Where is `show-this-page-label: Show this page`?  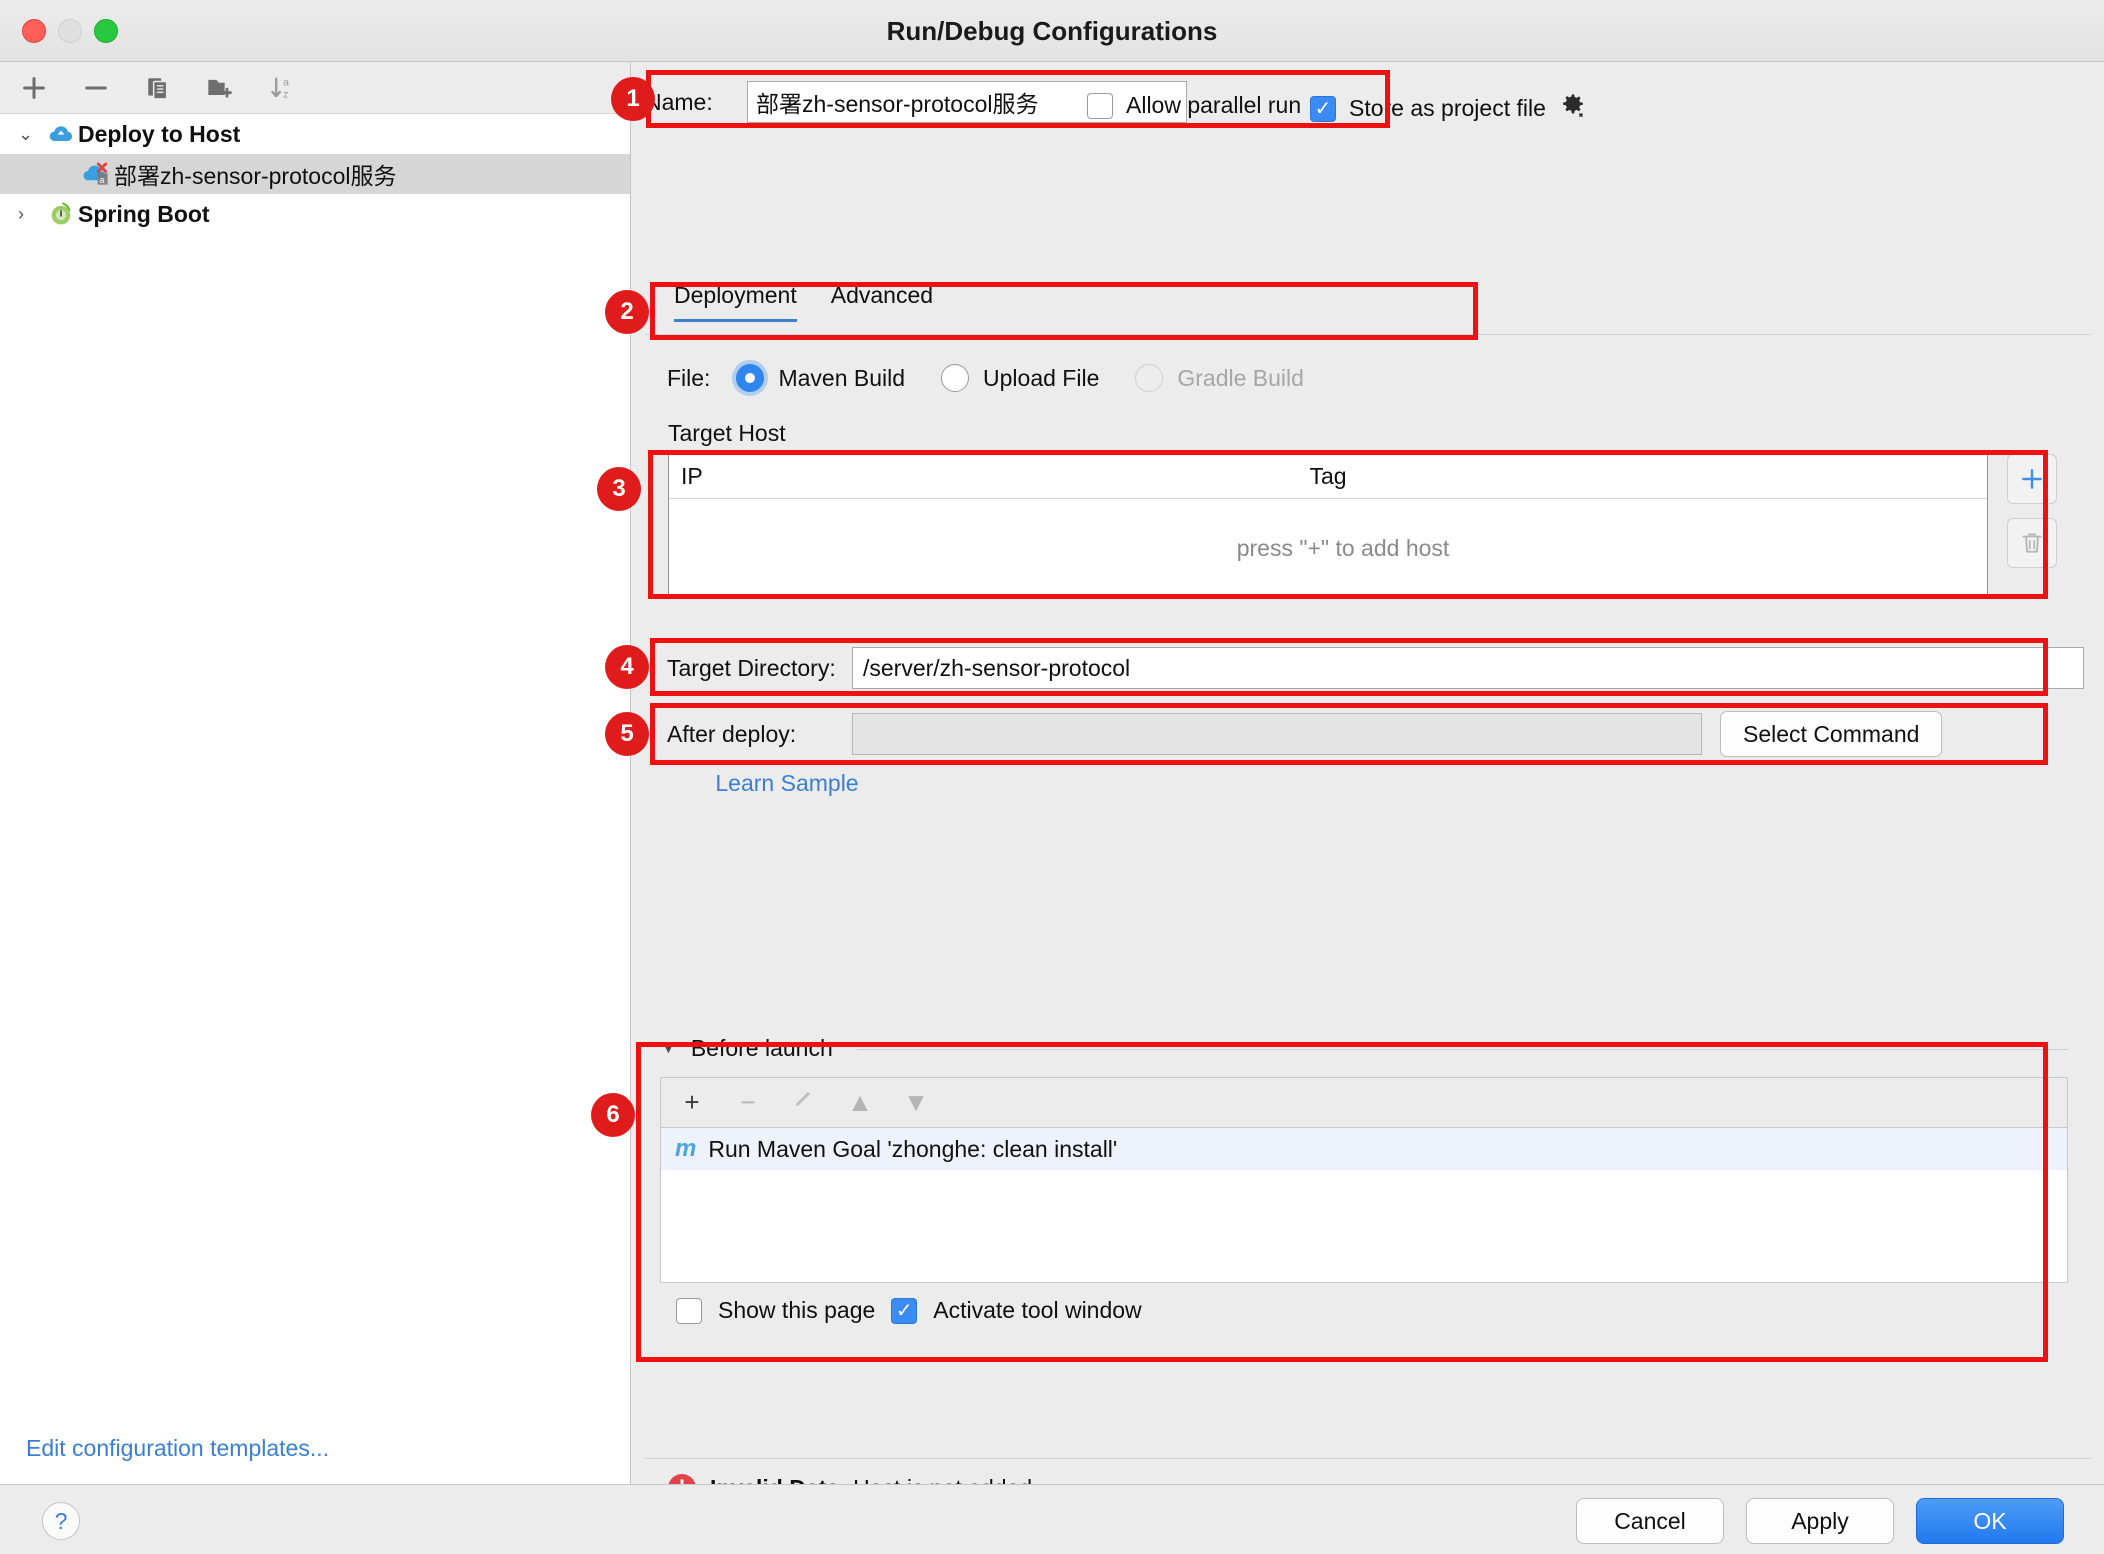
show-this-page-label: Show this page is located at coordinates (797, 1310).